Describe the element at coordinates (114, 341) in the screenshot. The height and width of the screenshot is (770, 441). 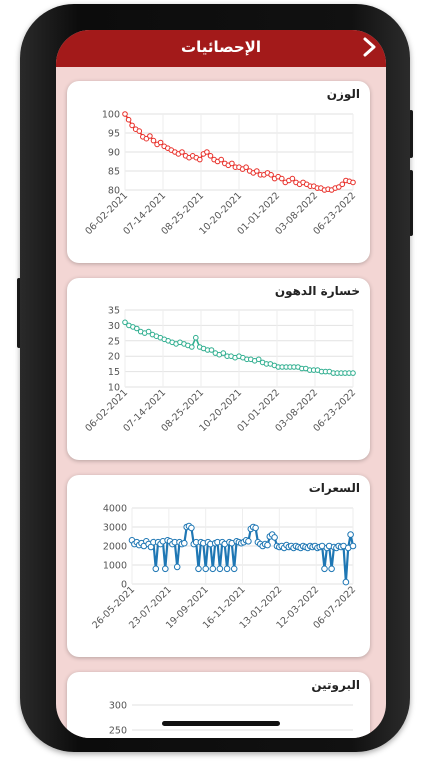
I see `y-tick-label: 25` at that location.